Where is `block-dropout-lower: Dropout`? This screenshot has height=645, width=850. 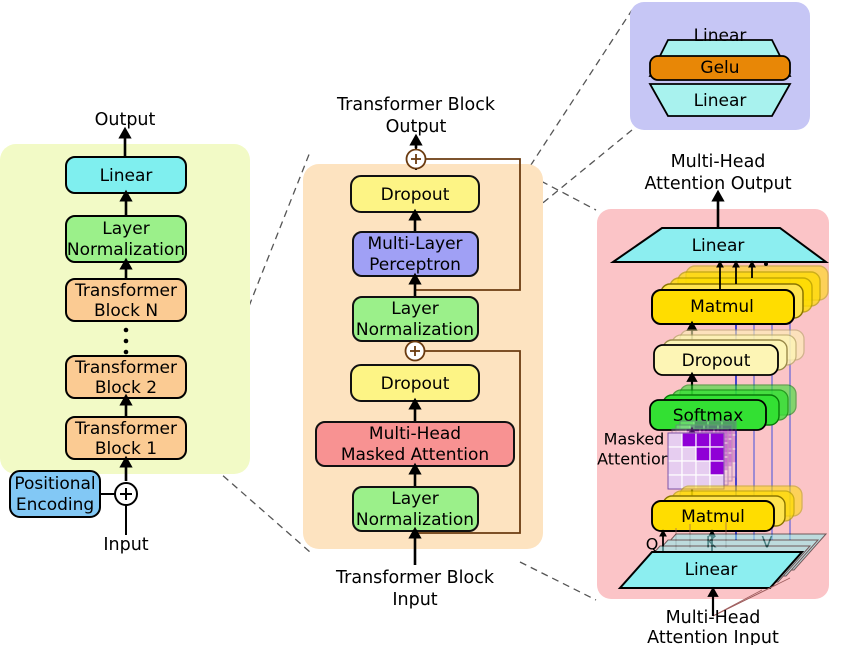
block-dropout-lower: Dropout is located at coordinates (415, 383).